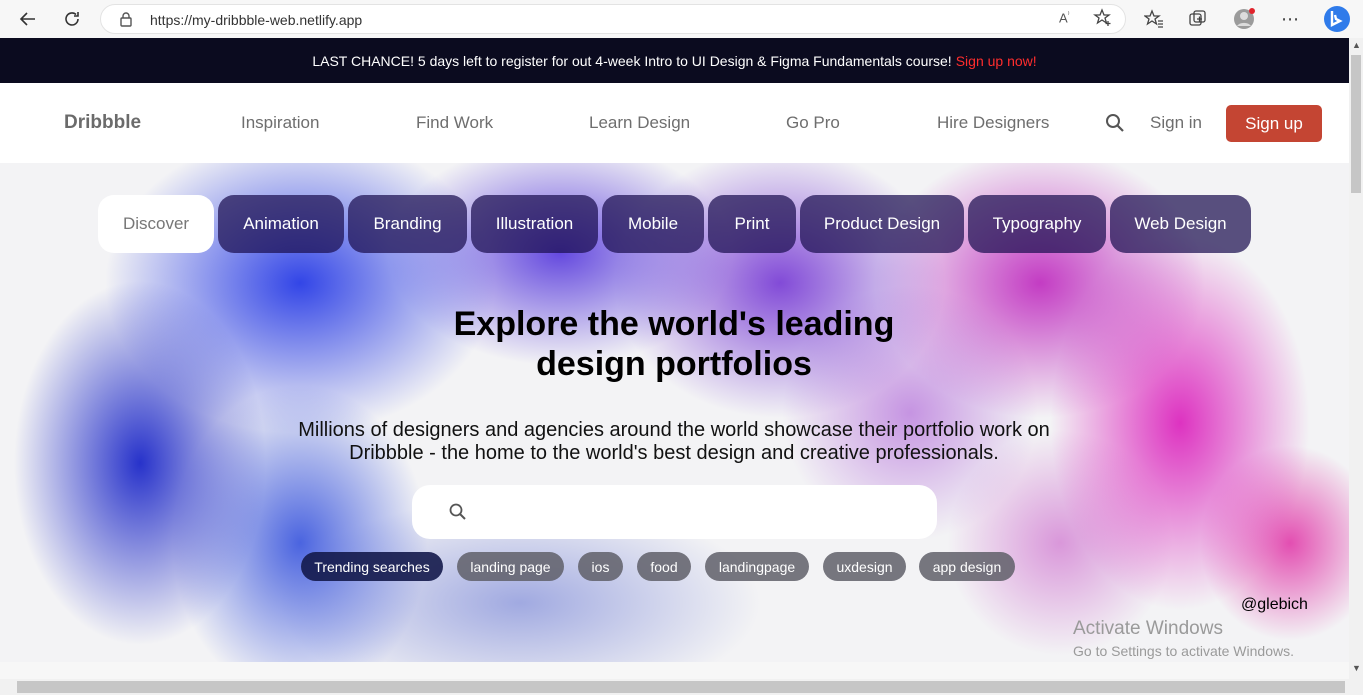  I want to click on nav-hire-designers: Hire Designers, so click(993, 123).